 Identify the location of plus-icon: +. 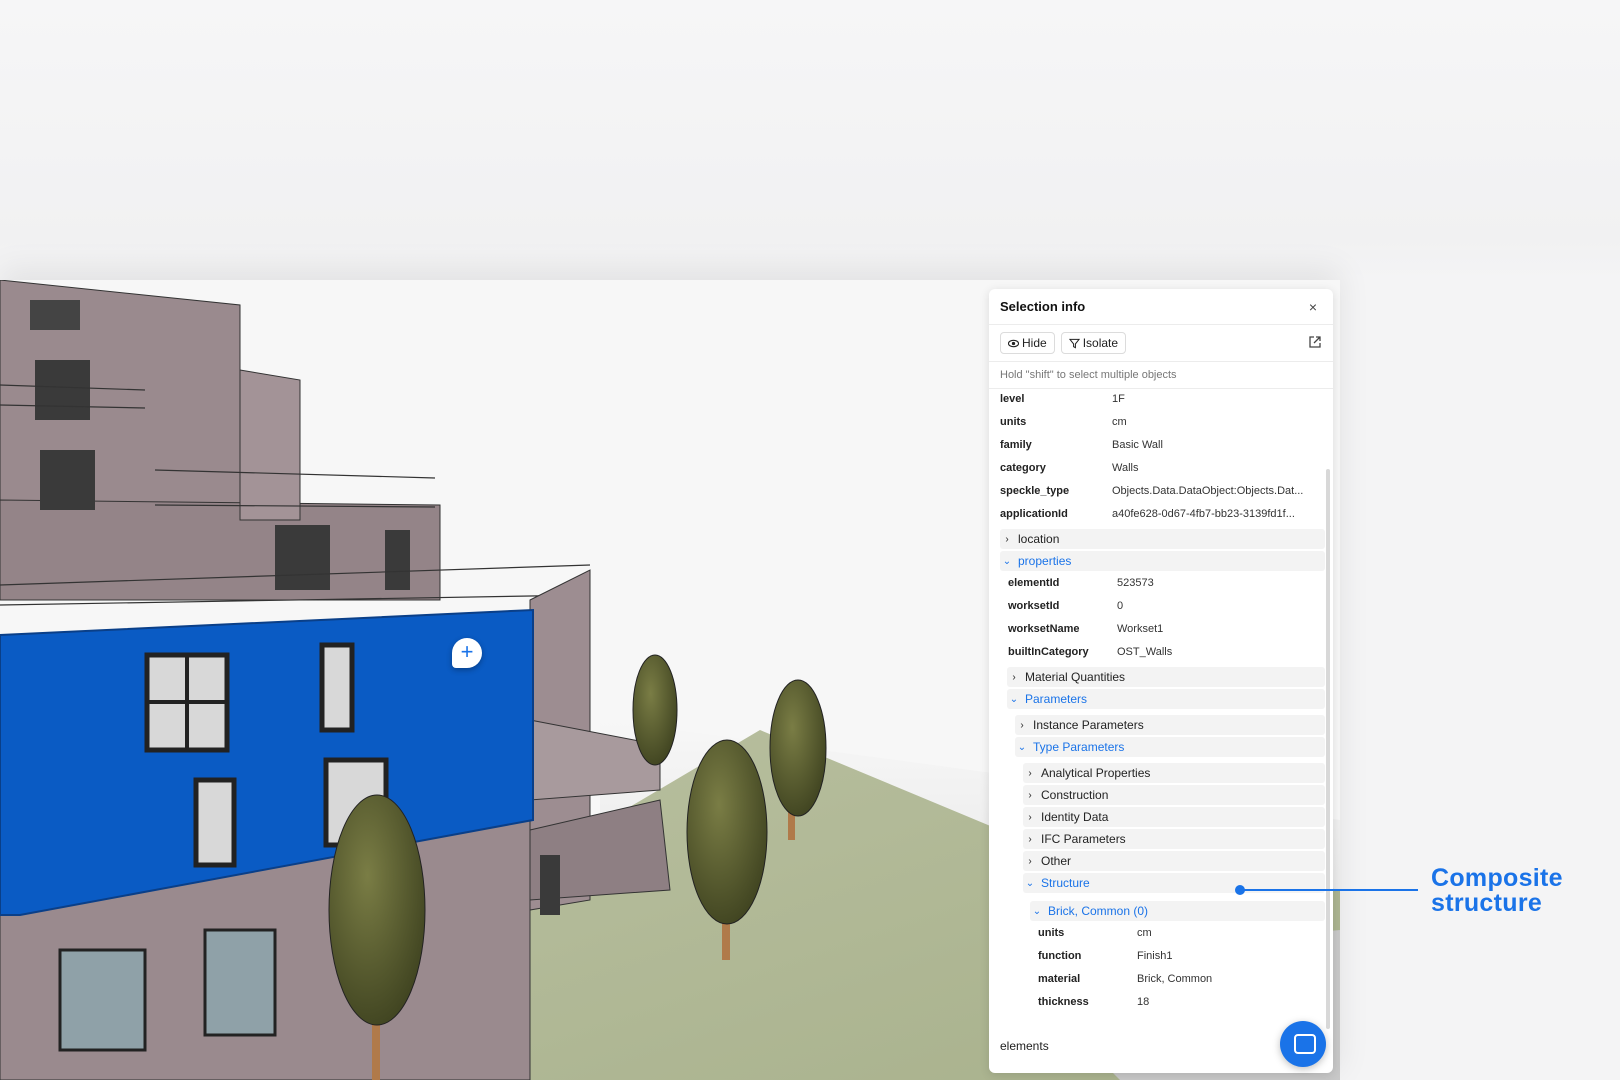
(467, 651).